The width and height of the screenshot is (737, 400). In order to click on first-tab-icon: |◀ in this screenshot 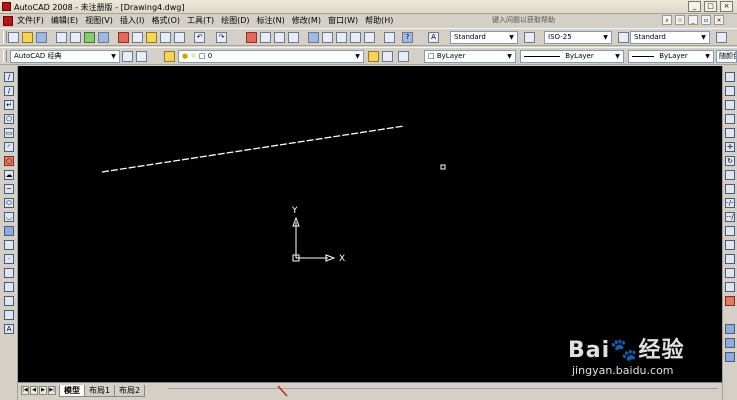, I will do `click(25, 390)`.